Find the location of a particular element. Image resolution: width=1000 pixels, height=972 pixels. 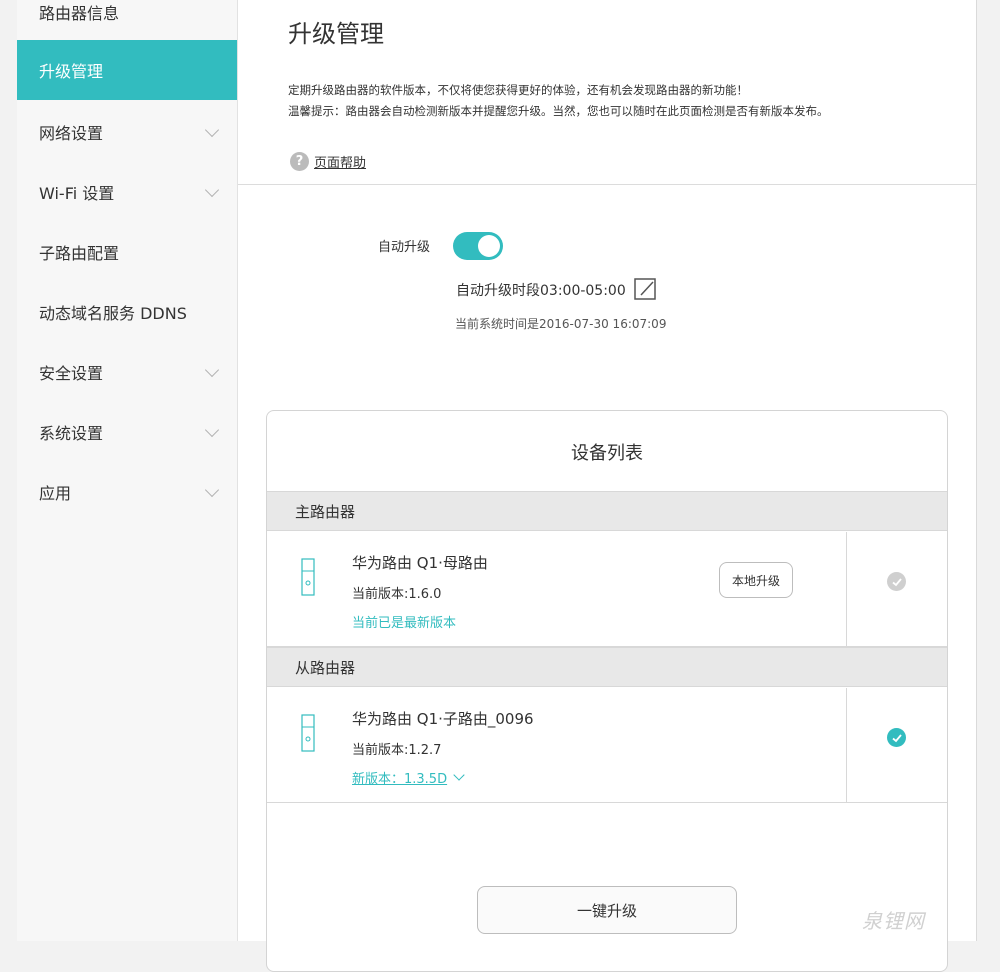

device-name: 华为路由 Q1·子路由_0096 is located at coordinates (443, 719).